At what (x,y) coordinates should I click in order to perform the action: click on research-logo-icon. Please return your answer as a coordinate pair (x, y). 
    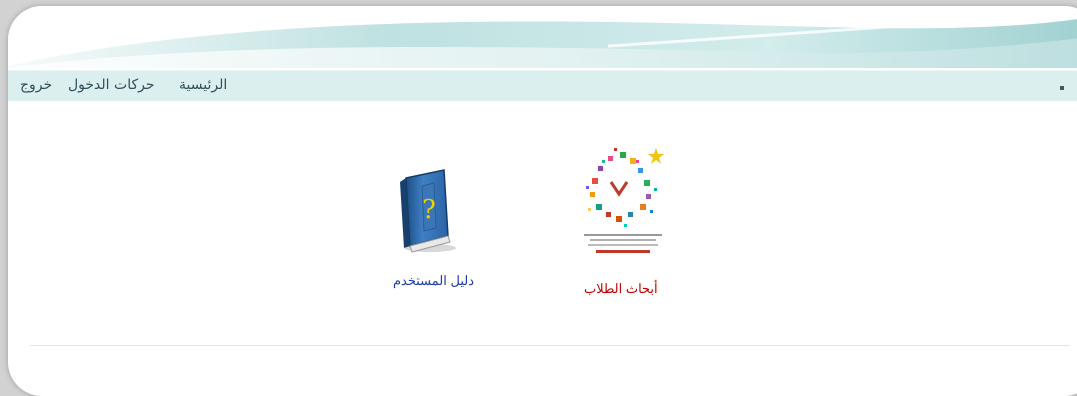
    Looking at the image, I should click on (624, 200).